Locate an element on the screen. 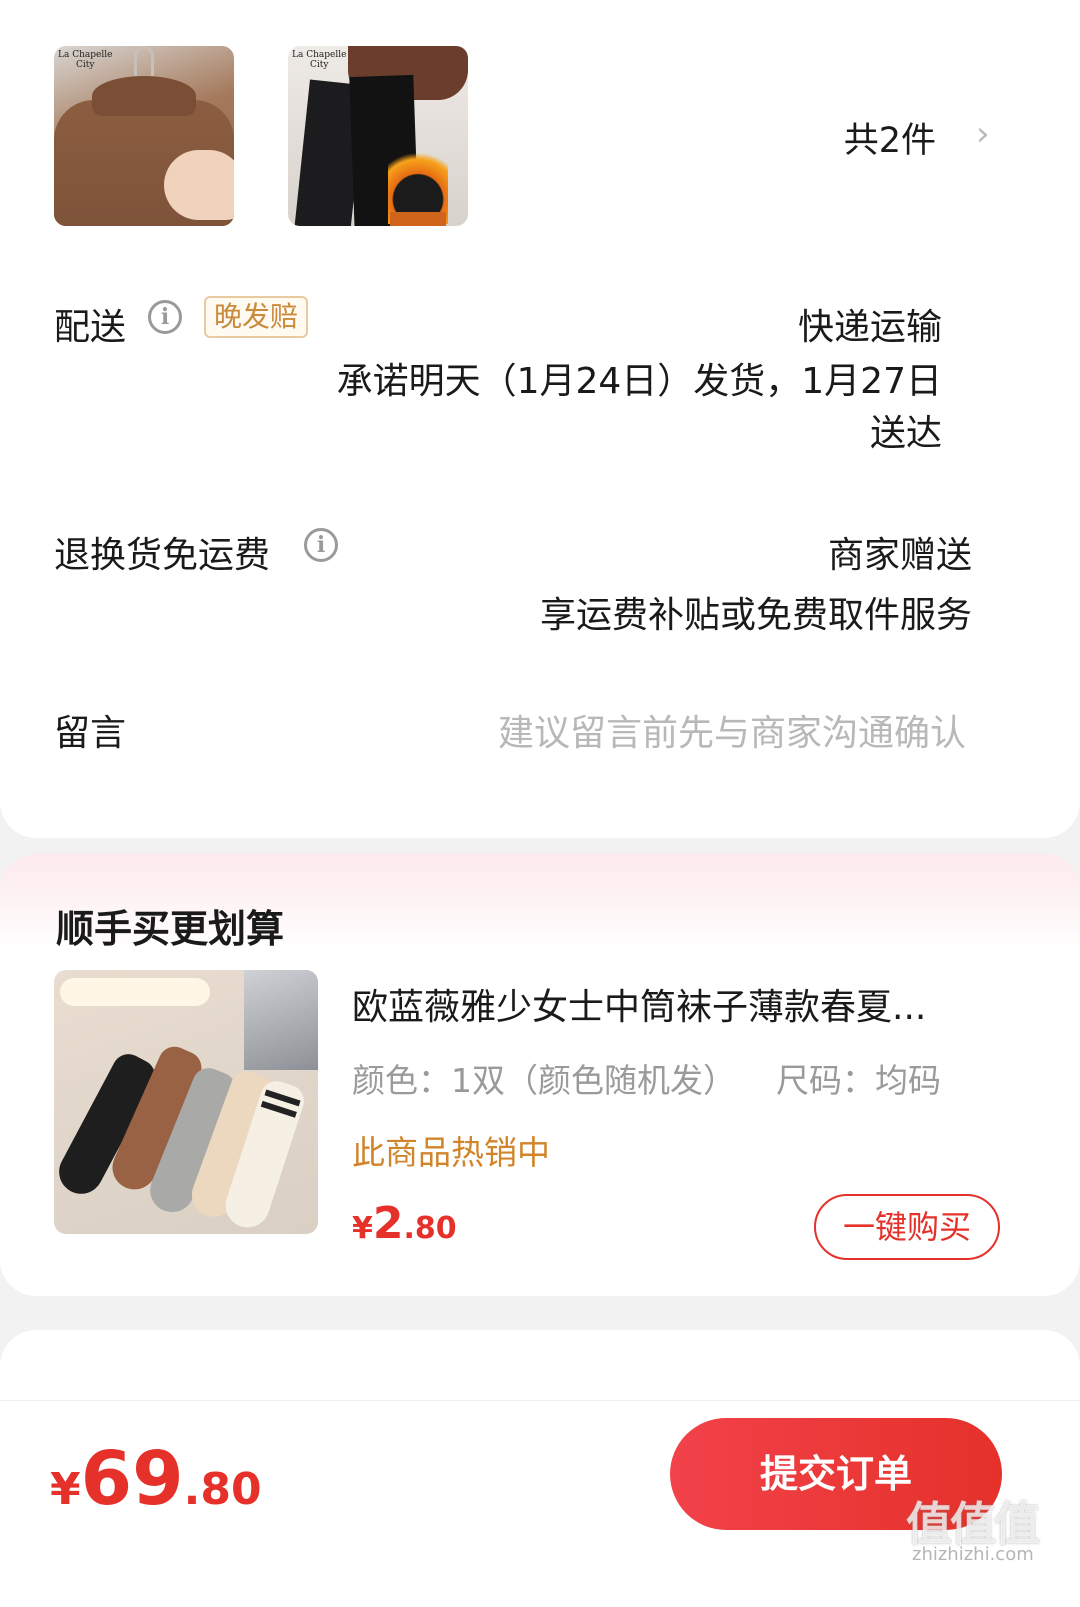 The image size is (1080, 1607). upsell-price: ¥2.80 is located at coordinates (404, 1223).